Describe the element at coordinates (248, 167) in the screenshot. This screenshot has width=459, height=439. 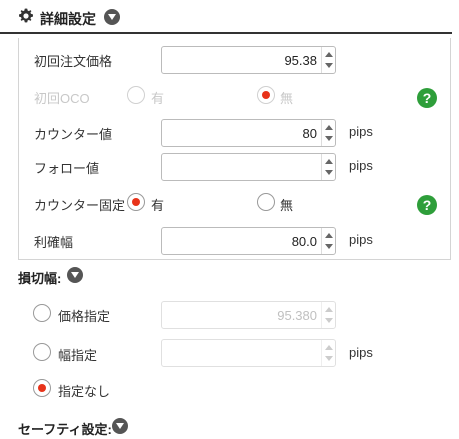
I see `follow-value-input` at that location.